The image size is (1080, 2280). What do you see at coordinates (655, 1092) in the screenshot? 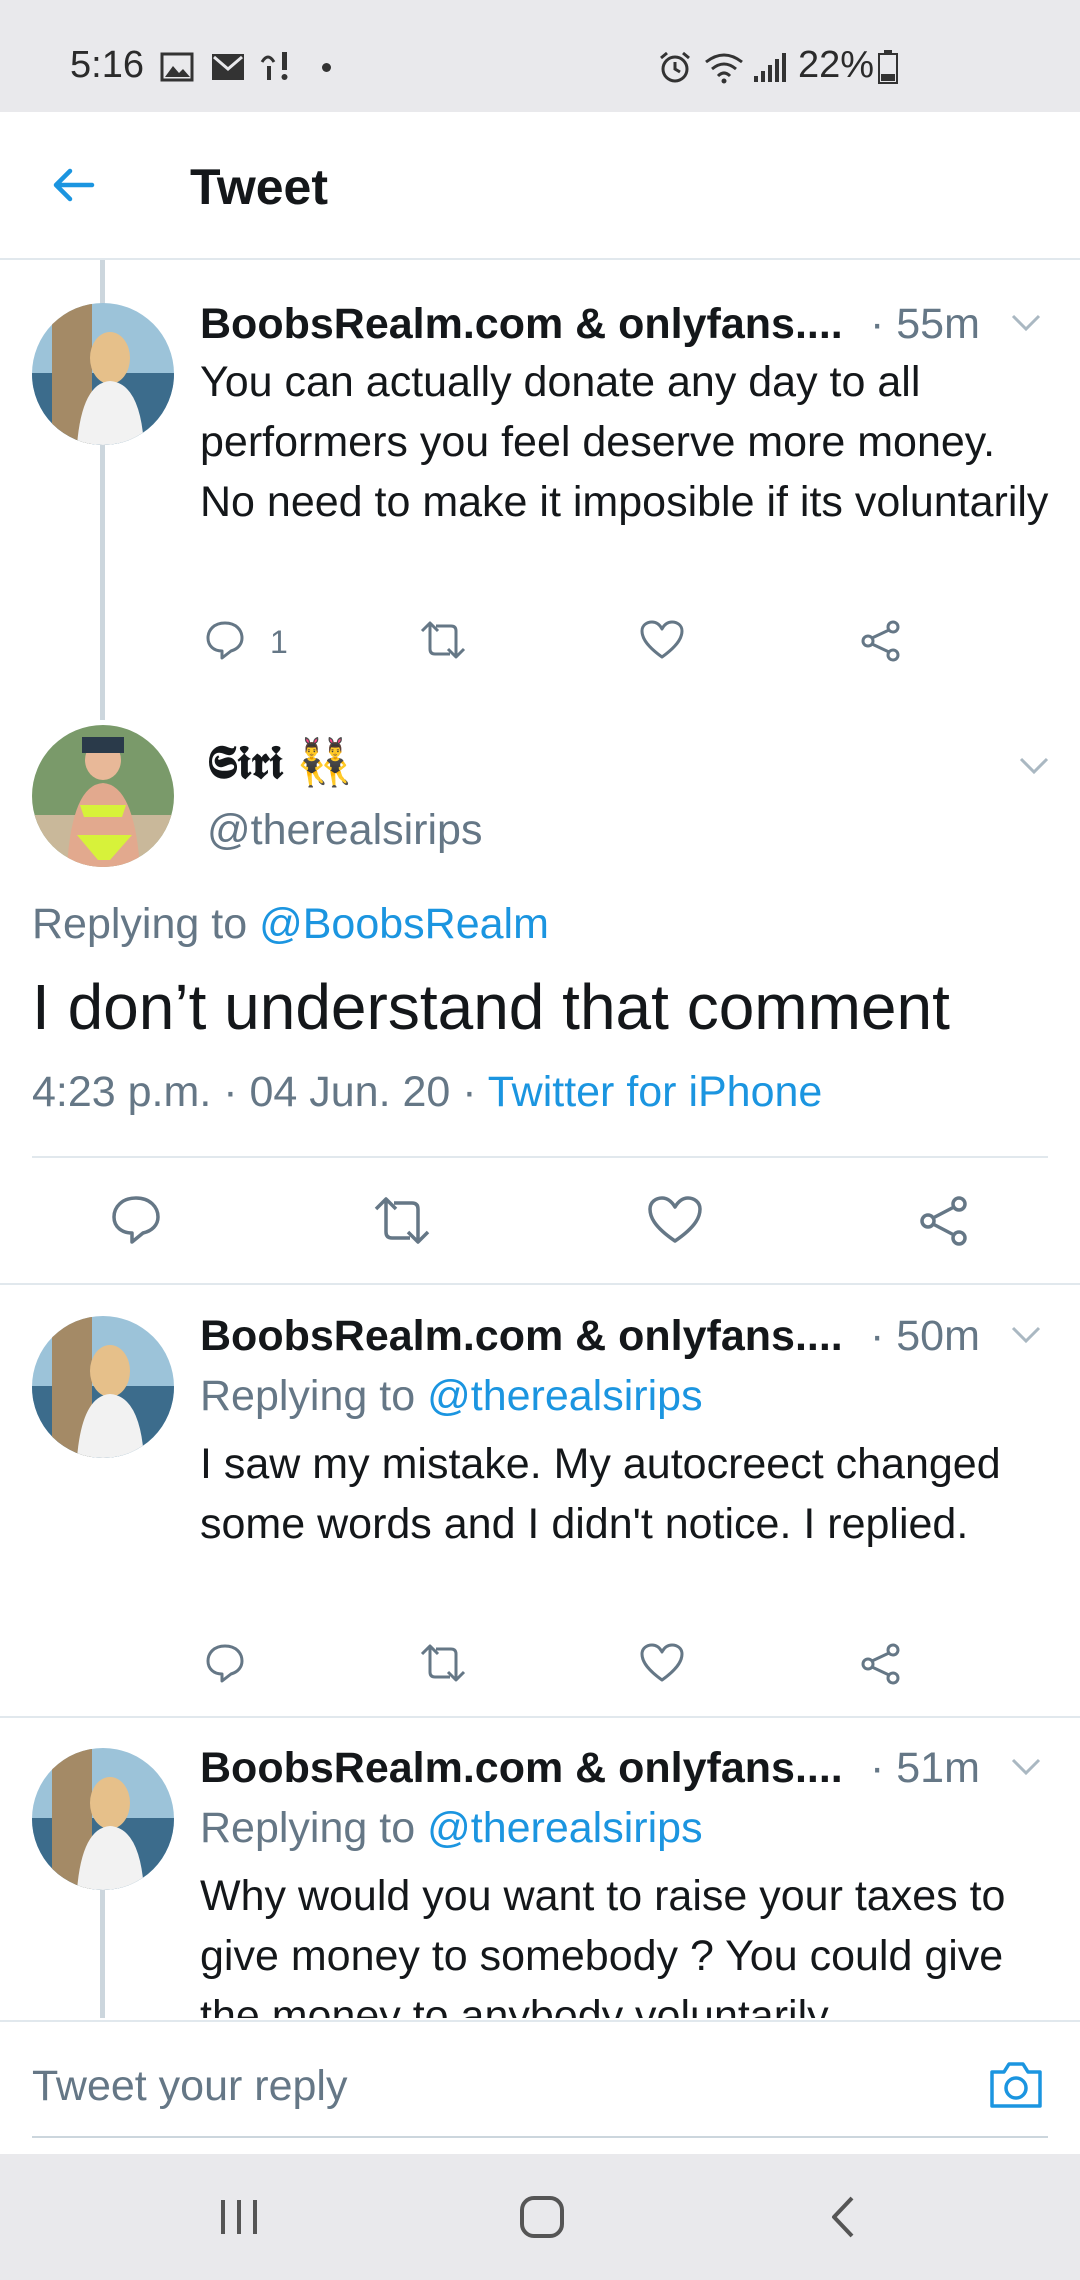
I see `tweet-source-link: Twitter for iPhone` at bounding box center [655, 1092].